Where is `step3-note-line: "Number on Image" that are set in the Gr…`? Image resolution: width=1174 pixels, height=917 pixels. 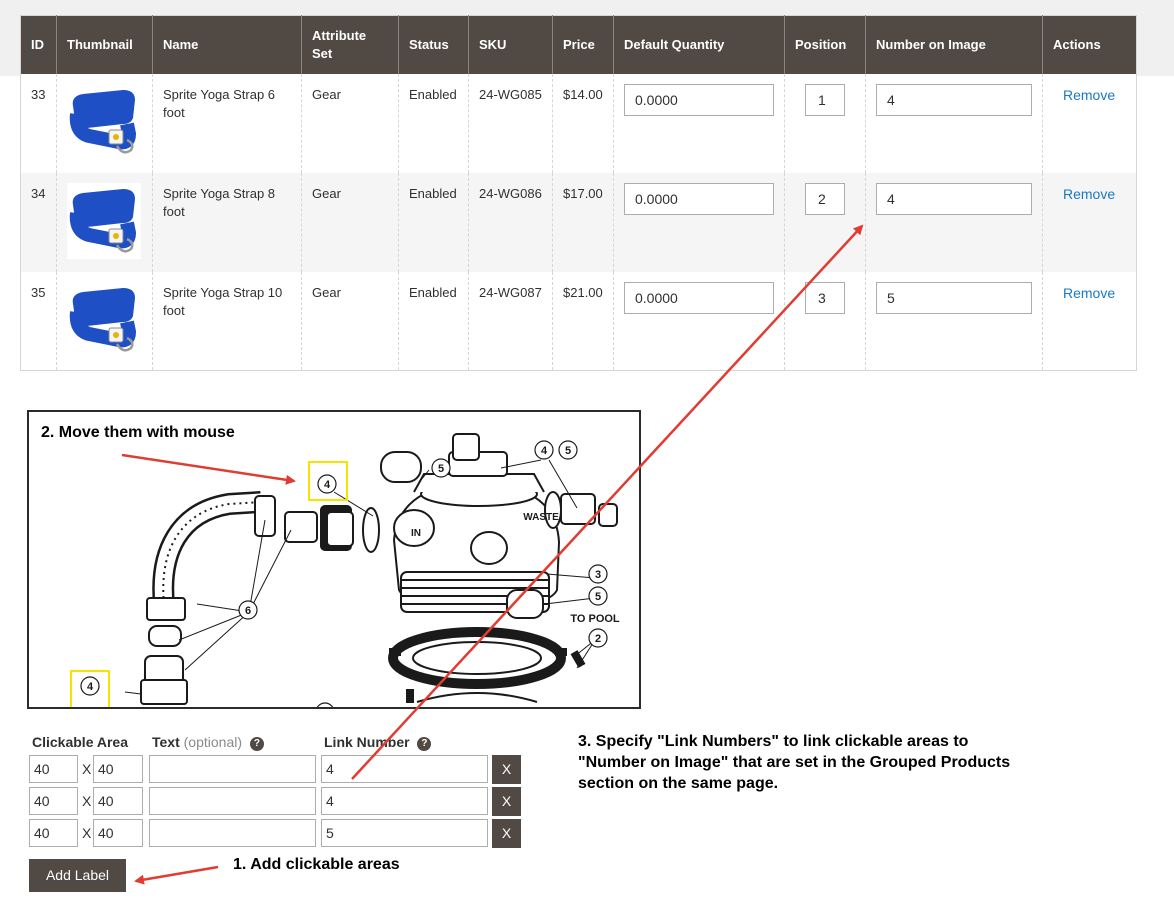
step3-note-line: "Number on Image" that are set in the Gr… is located at coordinates (794, 762).